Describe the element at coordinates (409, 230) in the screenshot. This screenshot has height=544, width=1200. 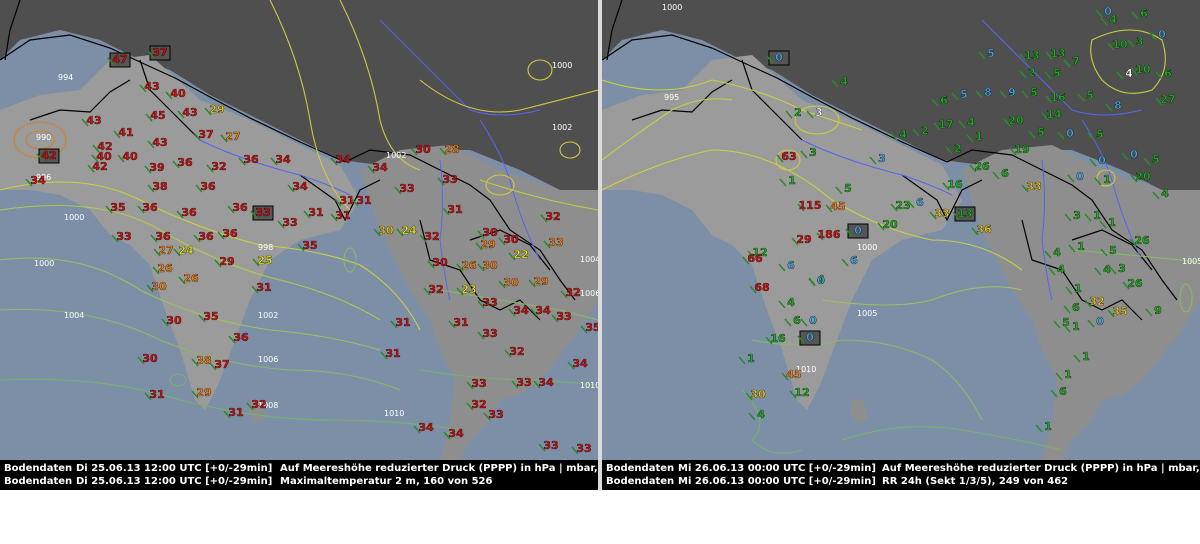
I see `station-value: 24` at that location.